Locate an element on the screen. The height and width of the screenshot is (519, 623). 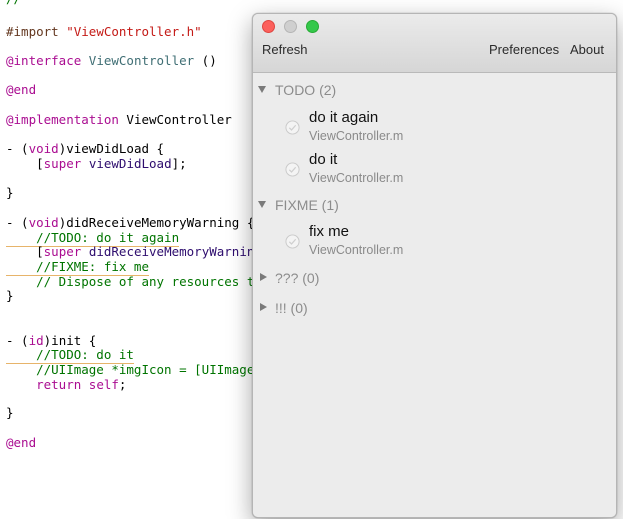
about-button: About is located at coordinates (587, 49).